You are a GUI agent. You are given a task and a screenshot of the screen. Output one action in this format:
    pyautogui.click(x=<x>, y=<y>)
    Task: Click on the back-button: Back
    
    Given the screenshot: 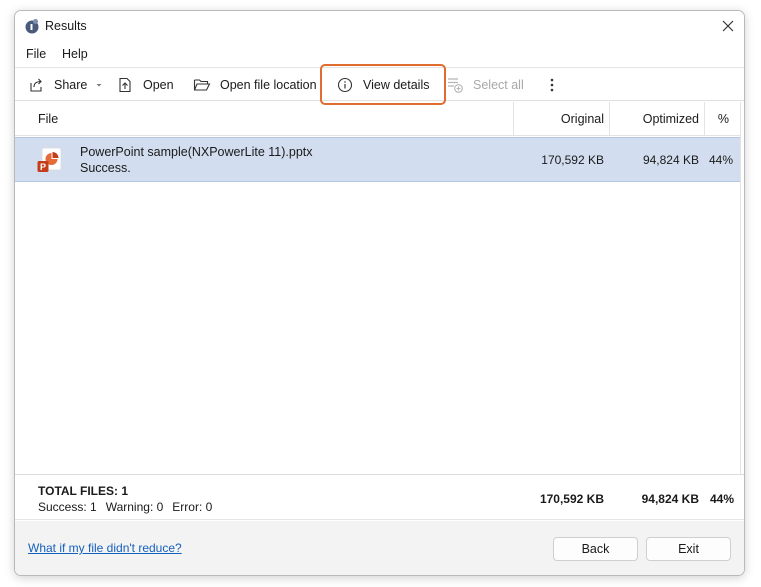 What is the action you would take?
    pyautogui.click(x=595, y=549)
    